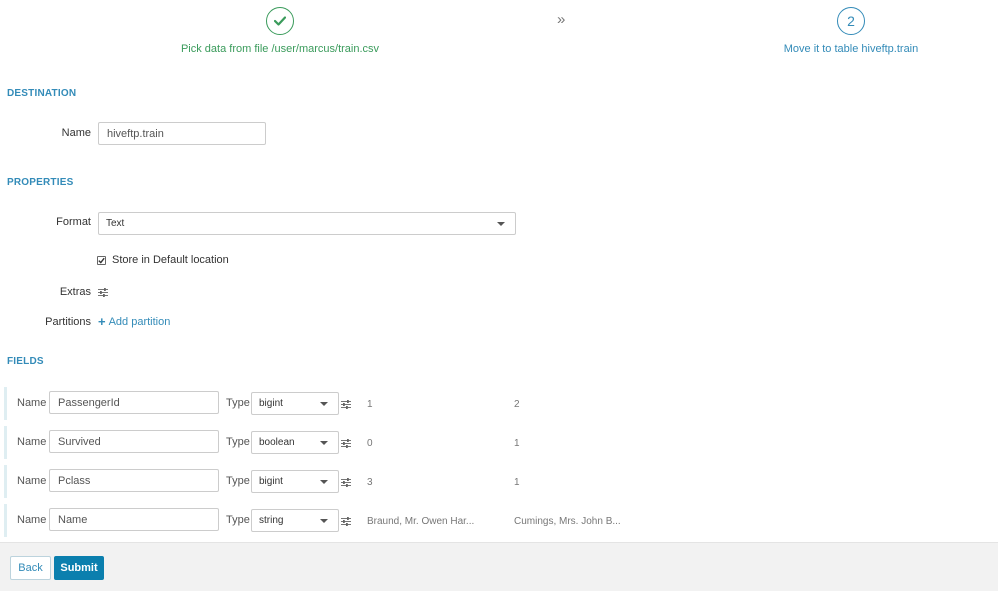 The image size is (998, 591). Describe the element at coordinates (79, 568) in the screenshot. I see `submit-button: Submit` at that location.